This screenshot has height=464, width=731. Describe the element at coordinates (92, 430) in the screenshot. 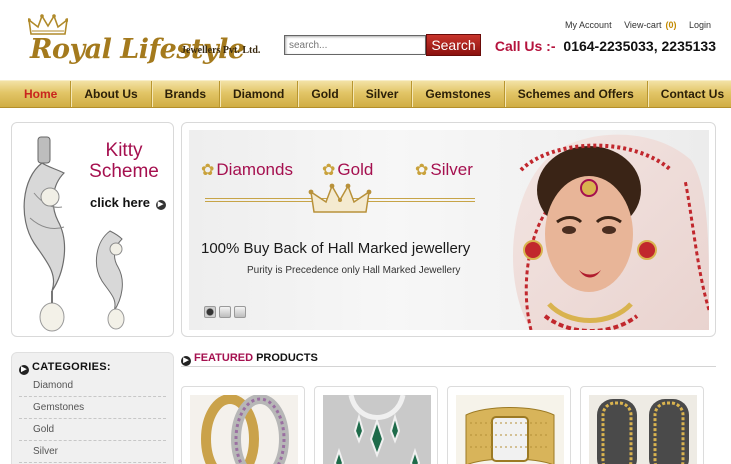

I see `category-item-gold: Gold` at that location.